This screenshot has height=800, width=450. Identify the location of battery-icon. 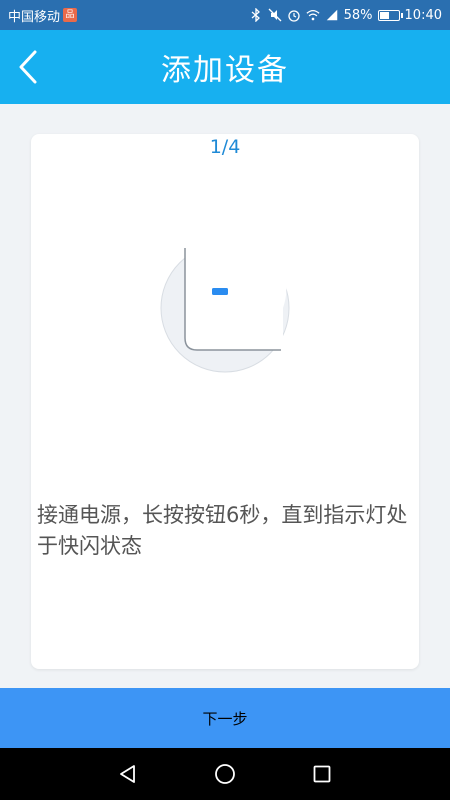
(390, 15).